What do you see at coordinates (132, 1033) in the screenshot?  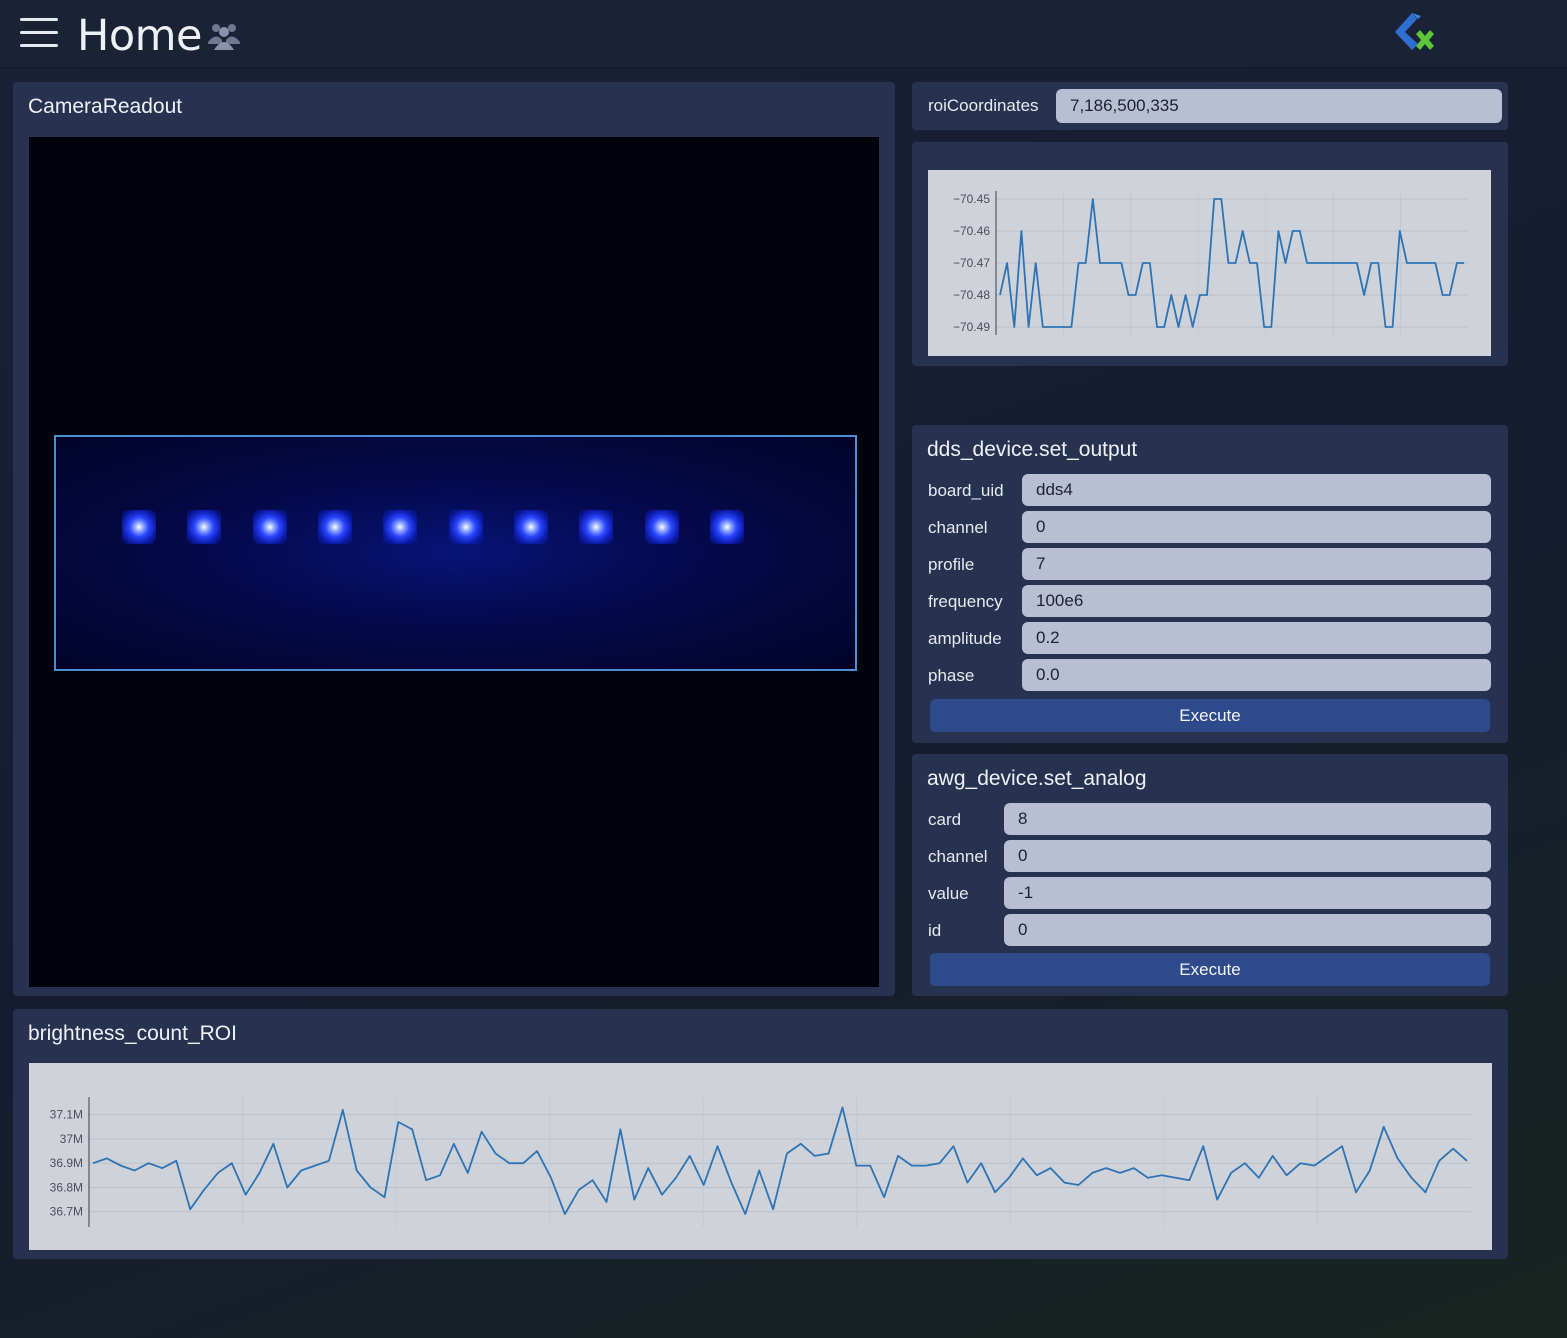 I see `brightness-panel-title: brightness_count_ROI` at bounding box center [132, 1033].